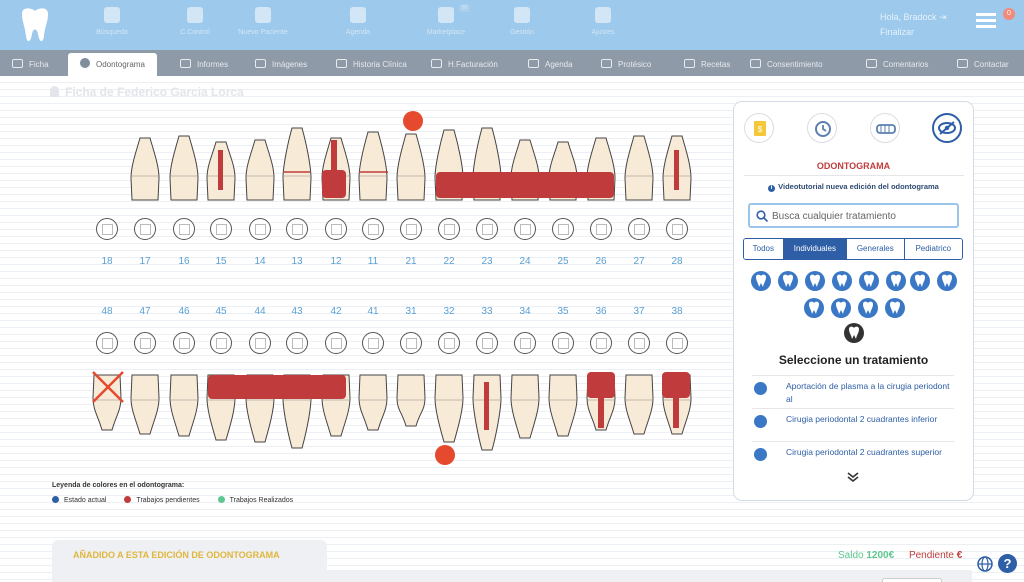  I want to click on globe-icon, so click(985, 564).